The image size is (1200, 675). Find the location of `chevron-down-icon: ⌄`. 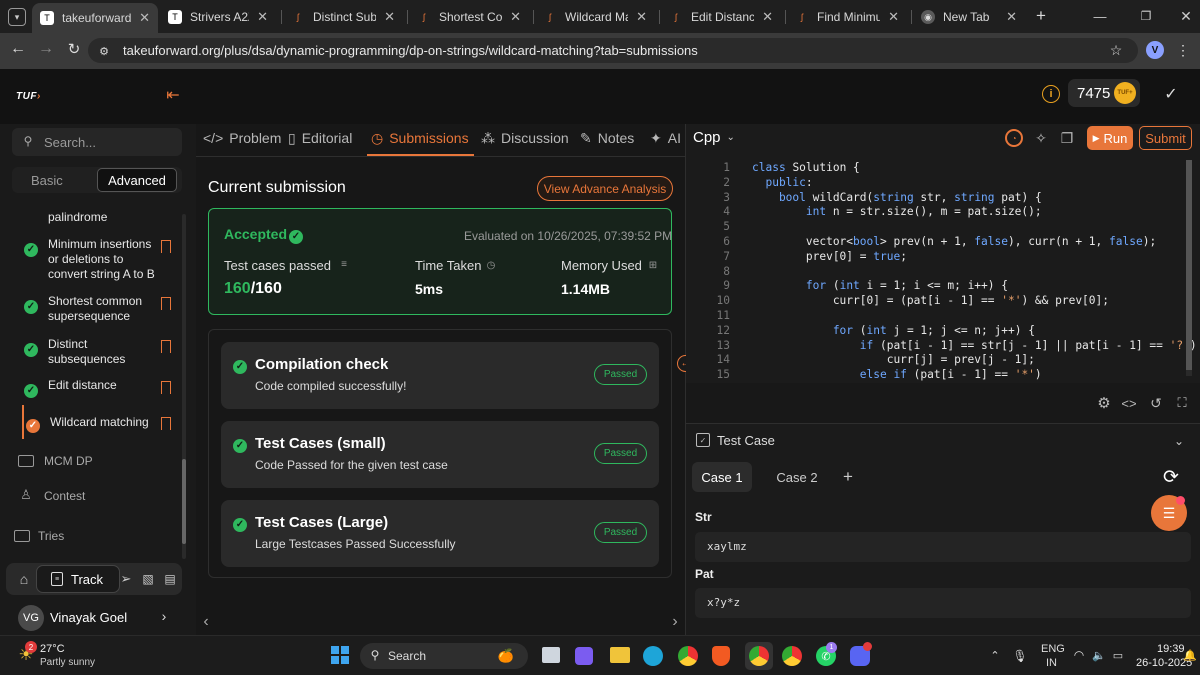

chevron-down-icon: ⌄ is located at coordinates (1179, 441).